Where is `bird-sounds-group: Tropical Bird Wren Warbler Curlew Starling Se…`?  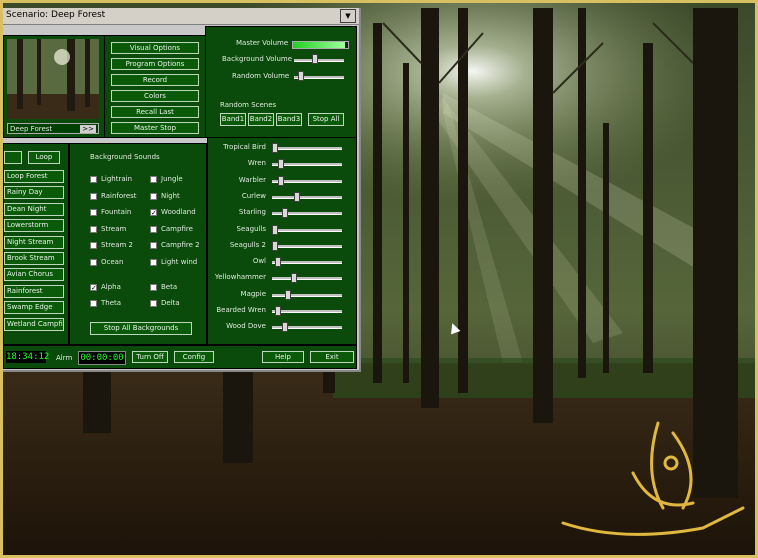 bird-sounds-group: Tropical Bird Wren Warbler Curlew Starling Se… is located at coordinates (282, 241).